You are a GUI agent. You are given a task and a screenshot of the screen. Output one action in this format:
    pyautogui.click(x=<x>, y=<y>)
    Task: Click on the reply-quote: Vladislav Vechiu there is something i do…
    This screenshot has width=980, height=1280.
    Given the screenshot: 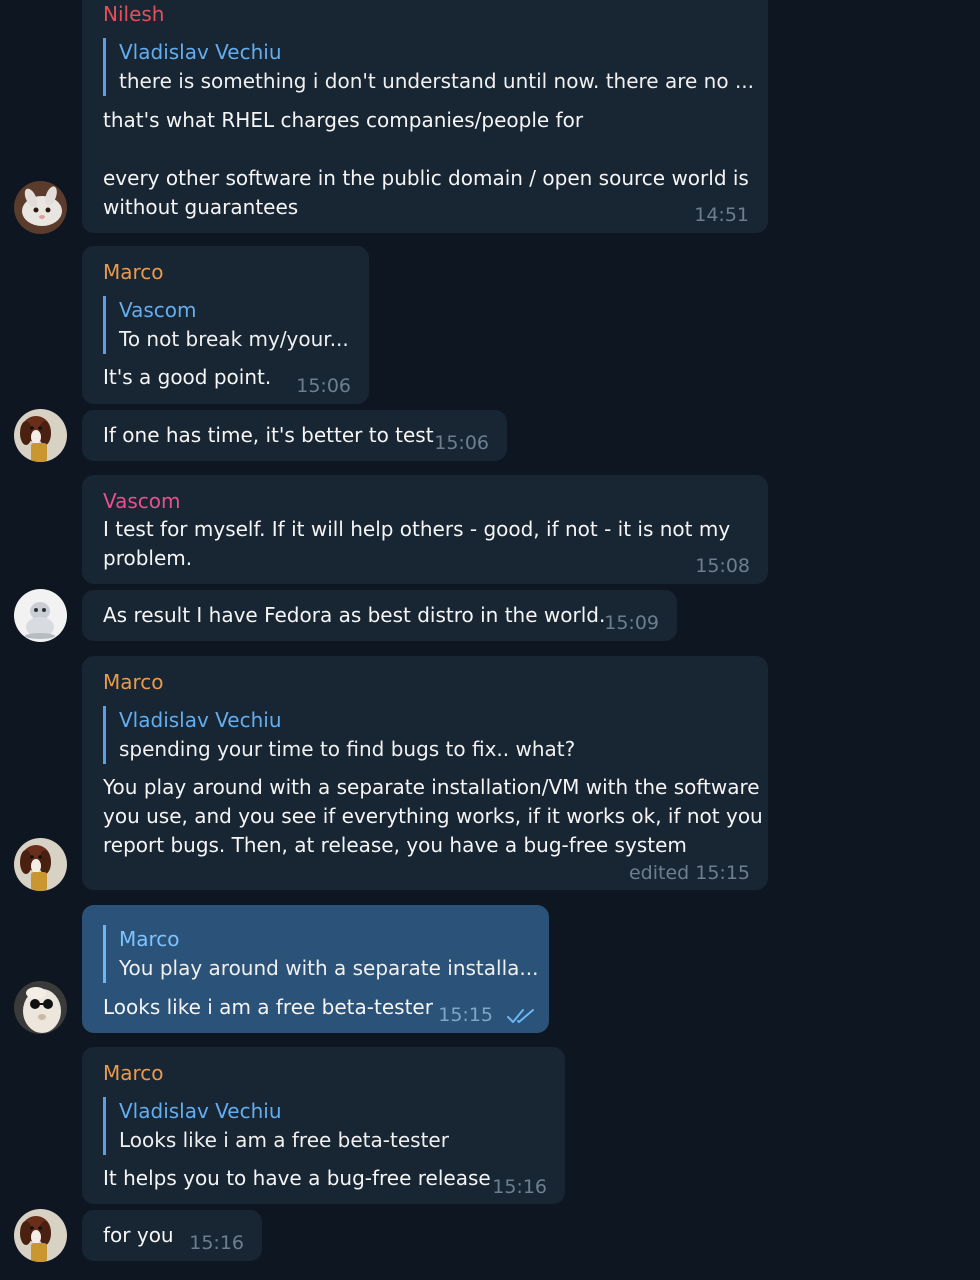 What is the action you would take?
    pyautogui.click(x=428, y=67)
    